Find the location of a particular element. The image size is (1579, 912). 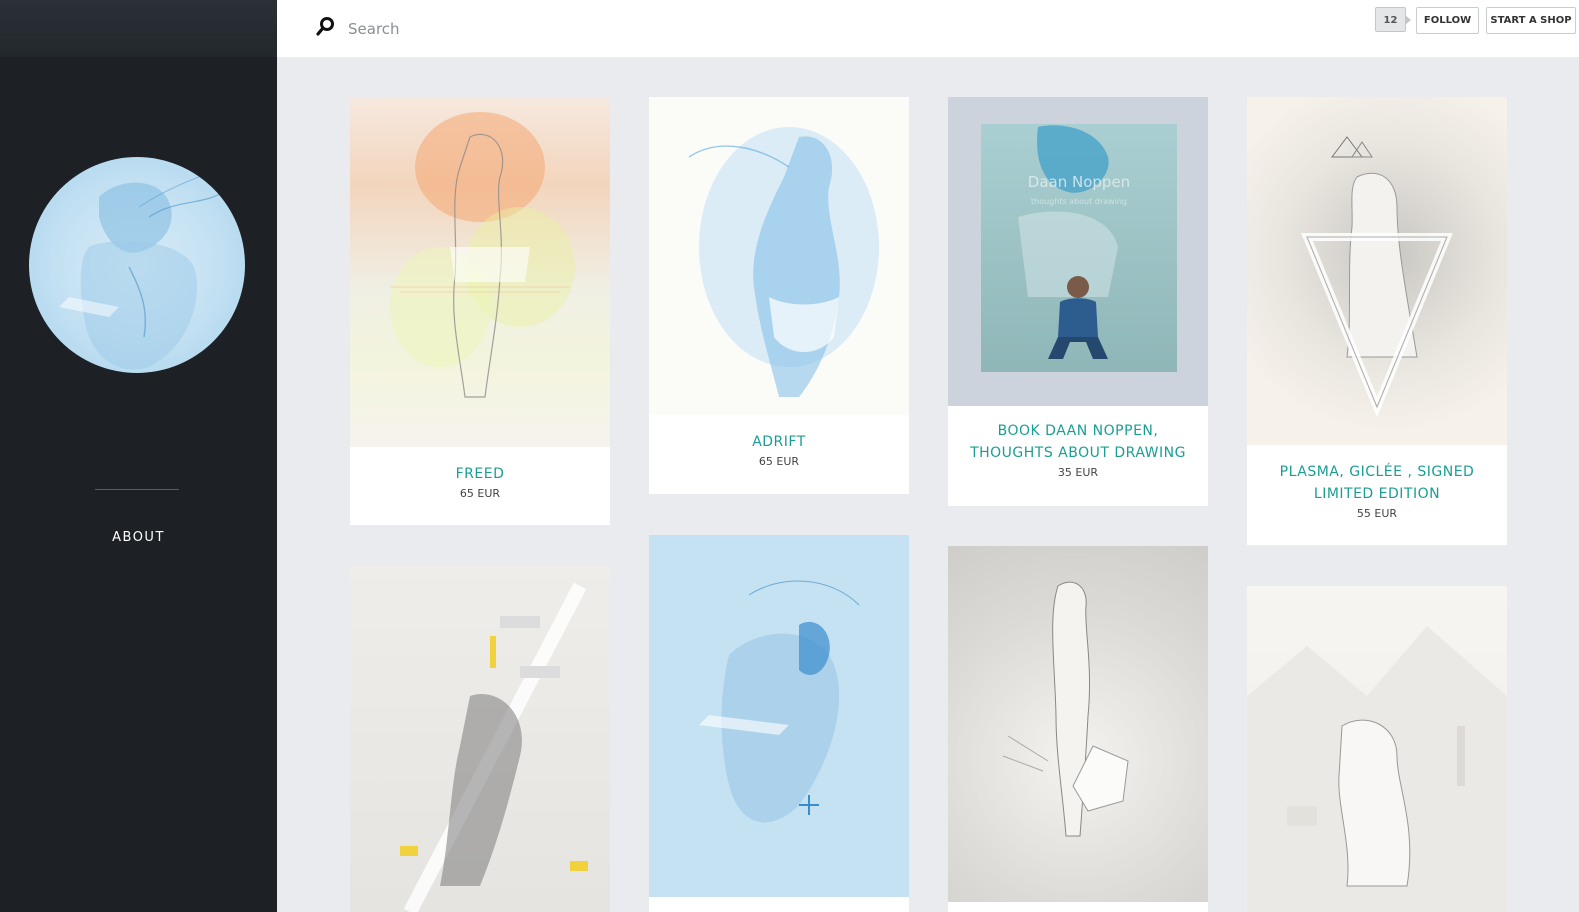

product-title: FREED is located at coordinates (480, 474).